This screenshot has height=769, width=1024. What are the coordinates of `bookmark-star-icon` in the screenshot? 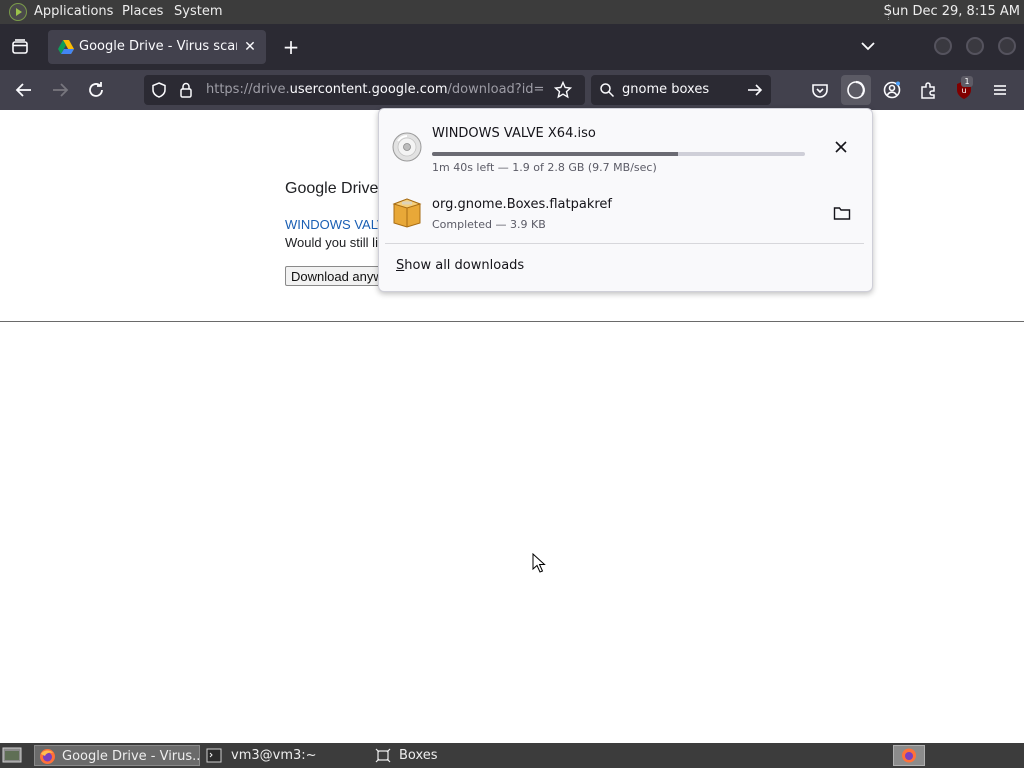 It's located at (563, 91).